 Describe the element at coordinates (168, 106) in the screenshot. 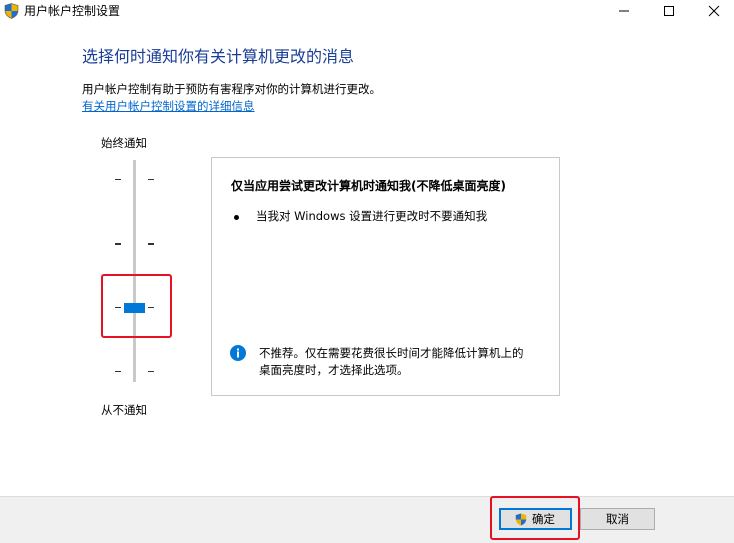

I see `more-info-link: 有关用户帐户控制设置的详细信息` at that location.